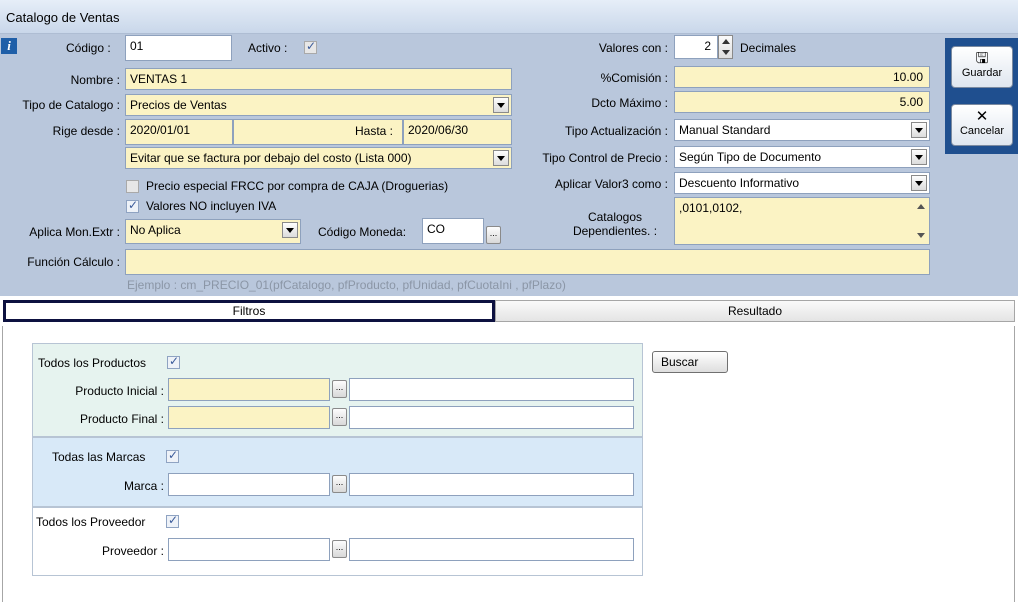  What do you see at coordinates (91, 522) in the screenshot?
I see `todos-proveedor-label: Todos los Proveedor` at bounding box center [91, 522].